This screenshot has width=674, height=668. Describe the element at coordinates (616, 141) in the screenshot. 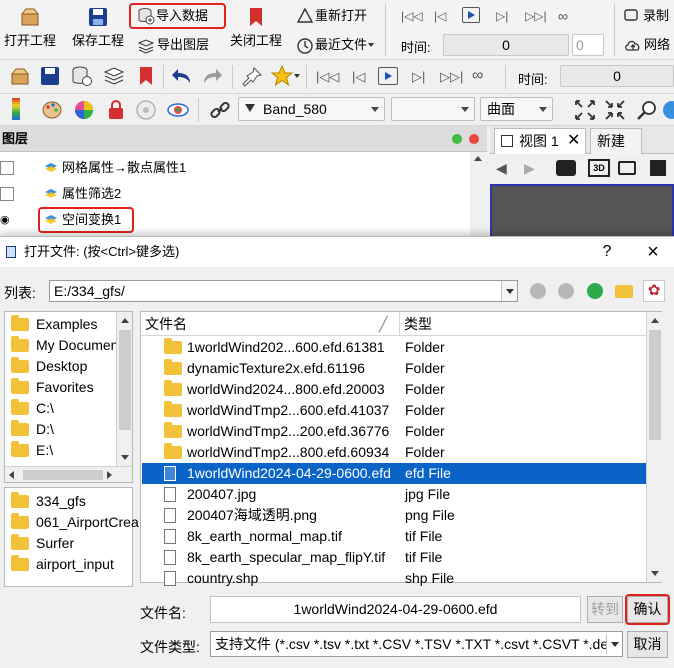

I see `tab-new: 新建` at that location.